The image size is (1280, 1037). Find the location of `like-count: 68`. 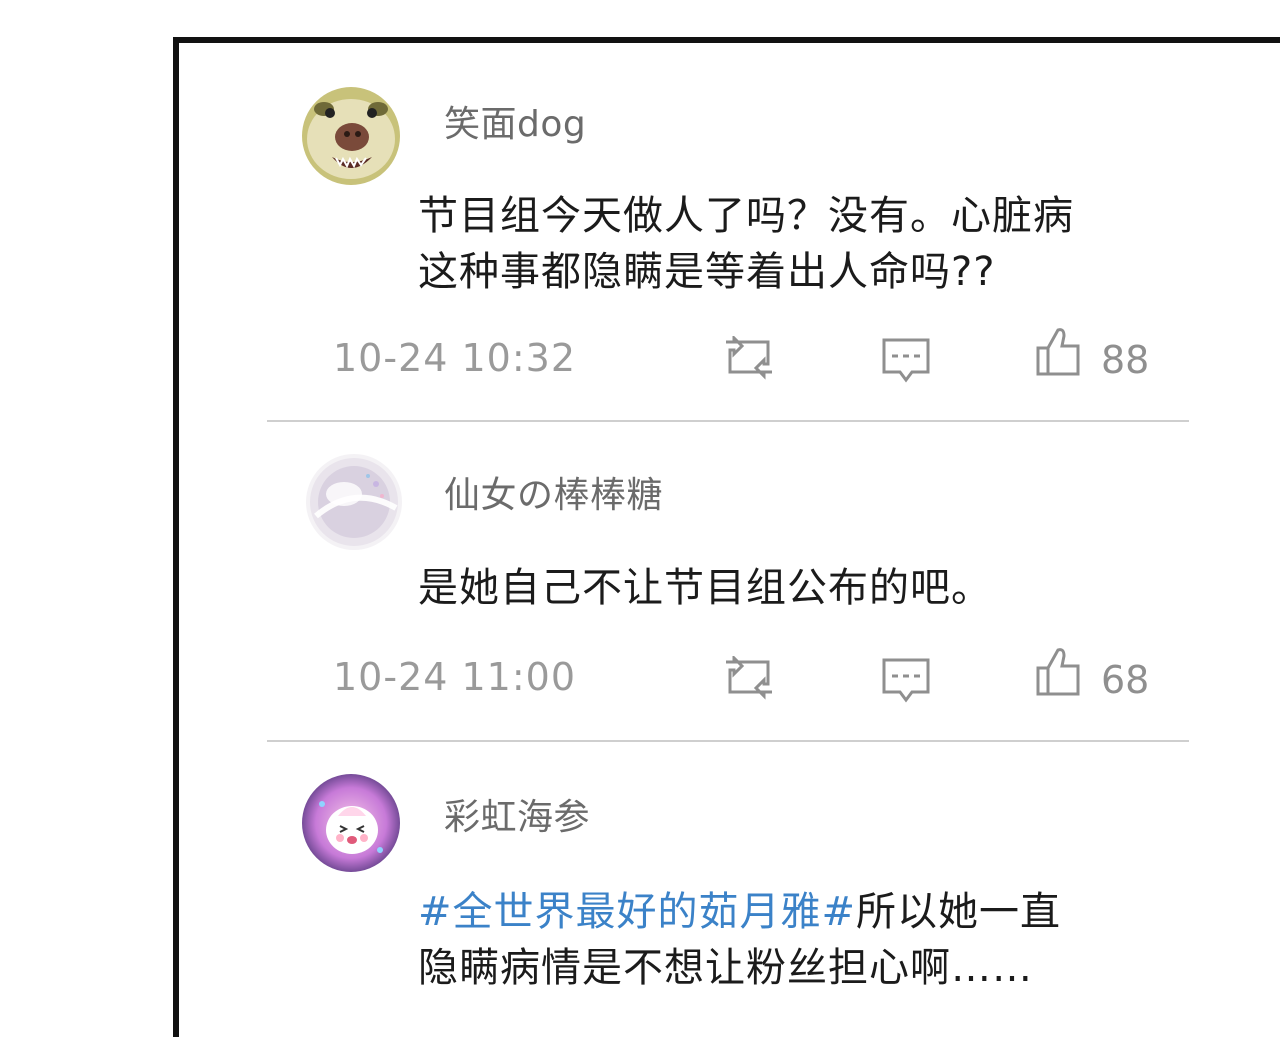

like-count: 68 is located at coordinates (1125, 680).